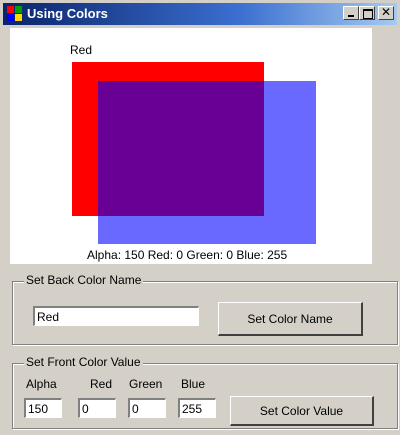  Describe the element at coordinates (83, 362) in the screenshot. I see `front-color-legend: Set Front Color Value` at that location.